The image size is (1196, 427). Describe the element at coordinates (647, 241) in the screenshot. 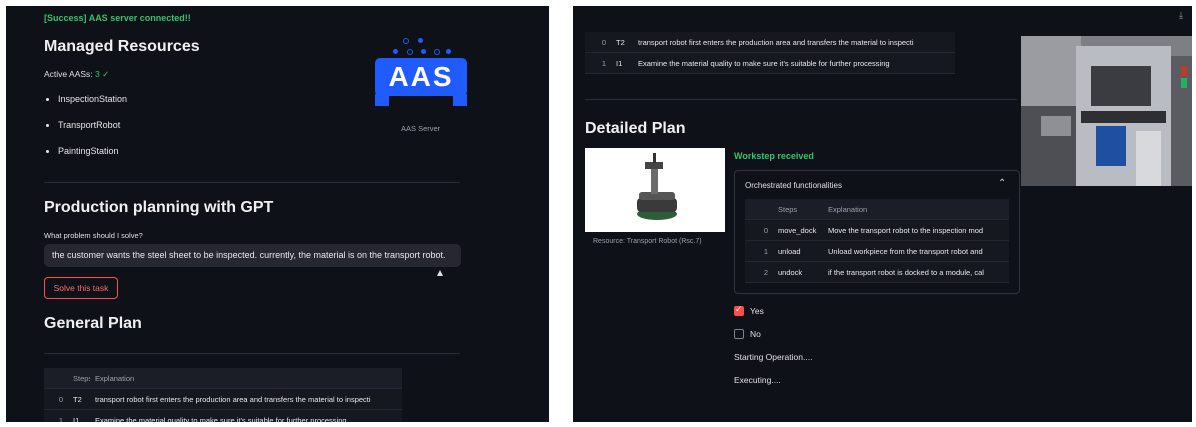

I see `robot-caption: Resource: Transport Robot (Rsc.7)` at that location.